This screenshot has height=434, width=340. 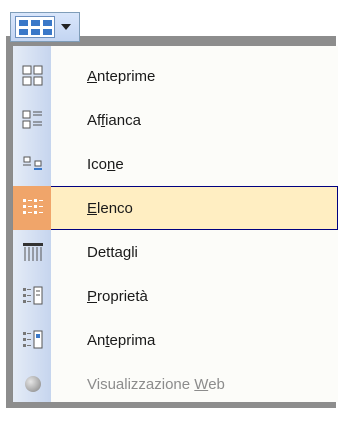 I want to click on menu-item-anteprima: Anteprima, so click(x=175, y=340).